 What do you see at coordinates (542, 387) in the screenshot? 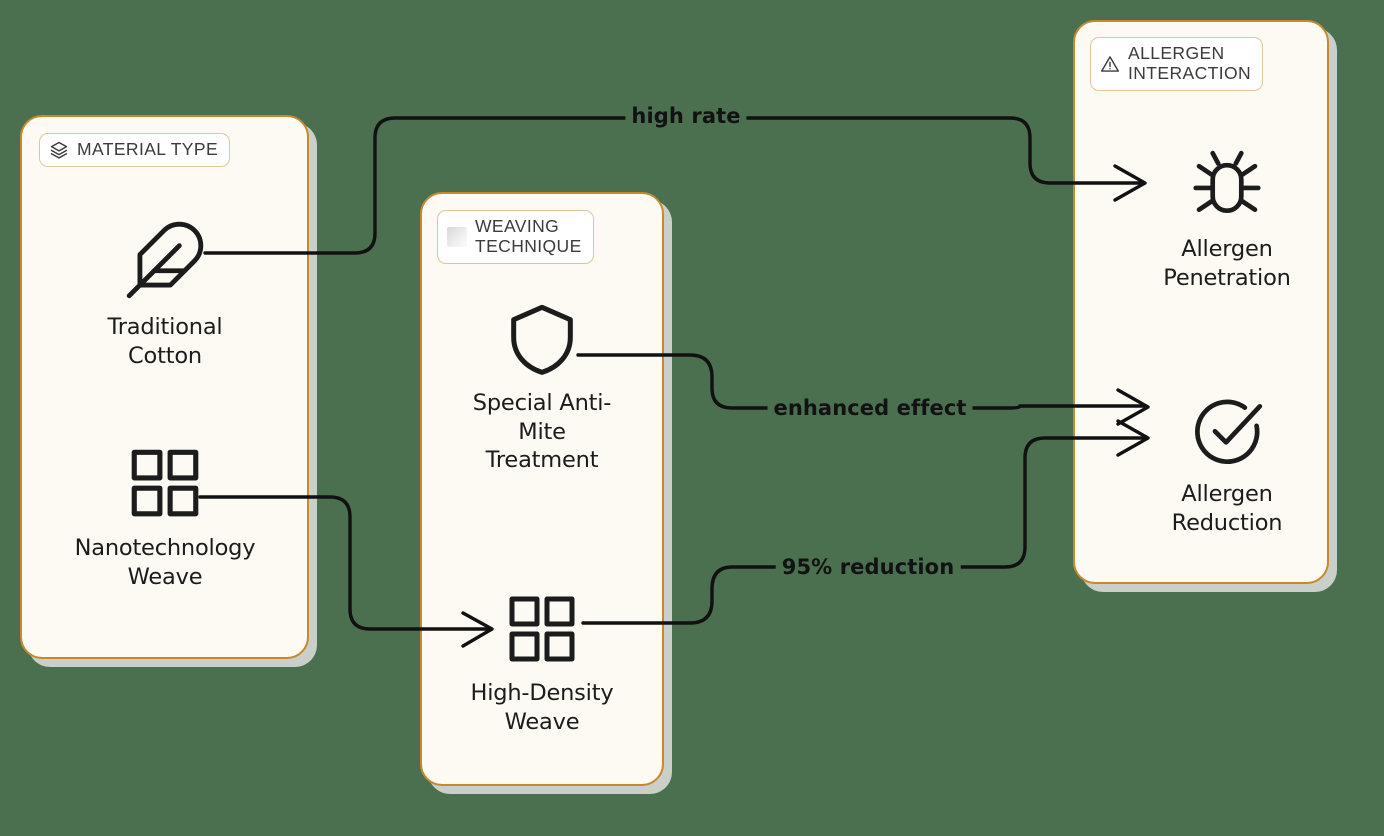
I see `node-special-anti-mite-treatment: Special Anti- Mite Treatment` at bounding box center [542, 387].